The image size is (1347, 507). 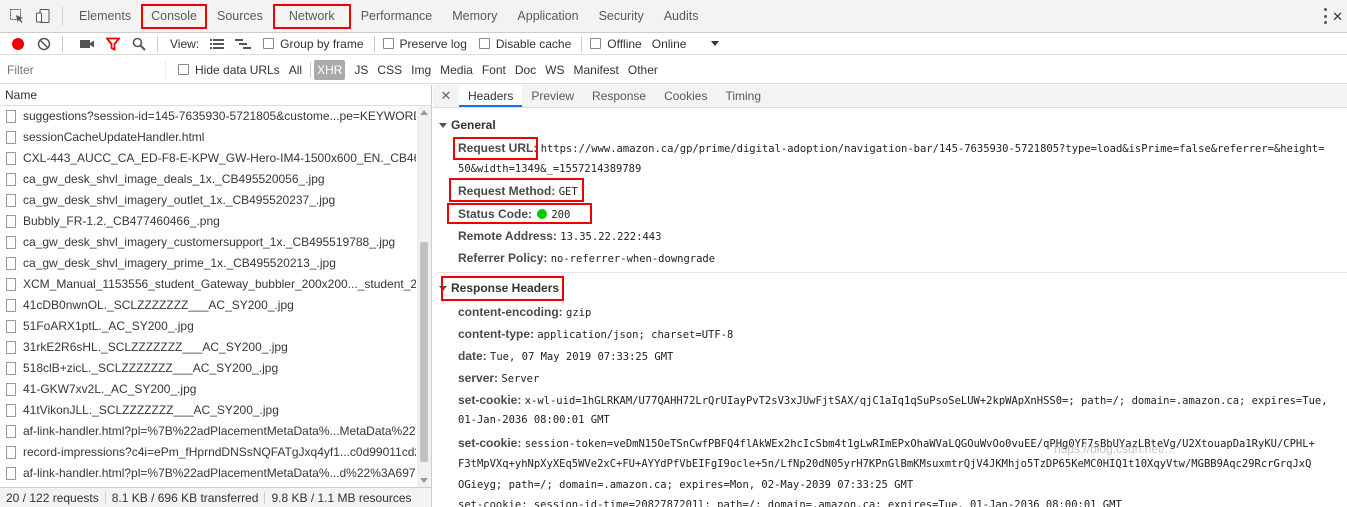 What do you see at coordinates (313, 44) in the screenshot?
I see `group-by-frame-checkbox: Group by frame` at bounding box center [313, 44].